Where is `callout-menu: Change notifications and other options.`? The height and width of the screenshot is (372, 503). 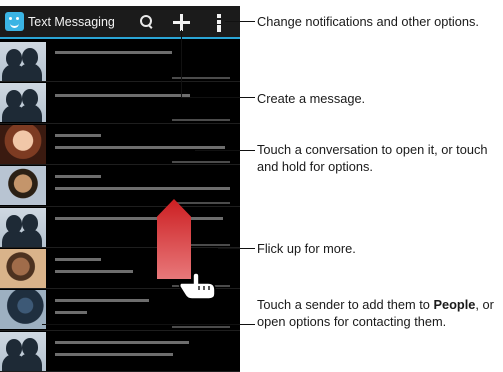
callout-menu: Change notifications and other options. is located at coordinates (368, 21).